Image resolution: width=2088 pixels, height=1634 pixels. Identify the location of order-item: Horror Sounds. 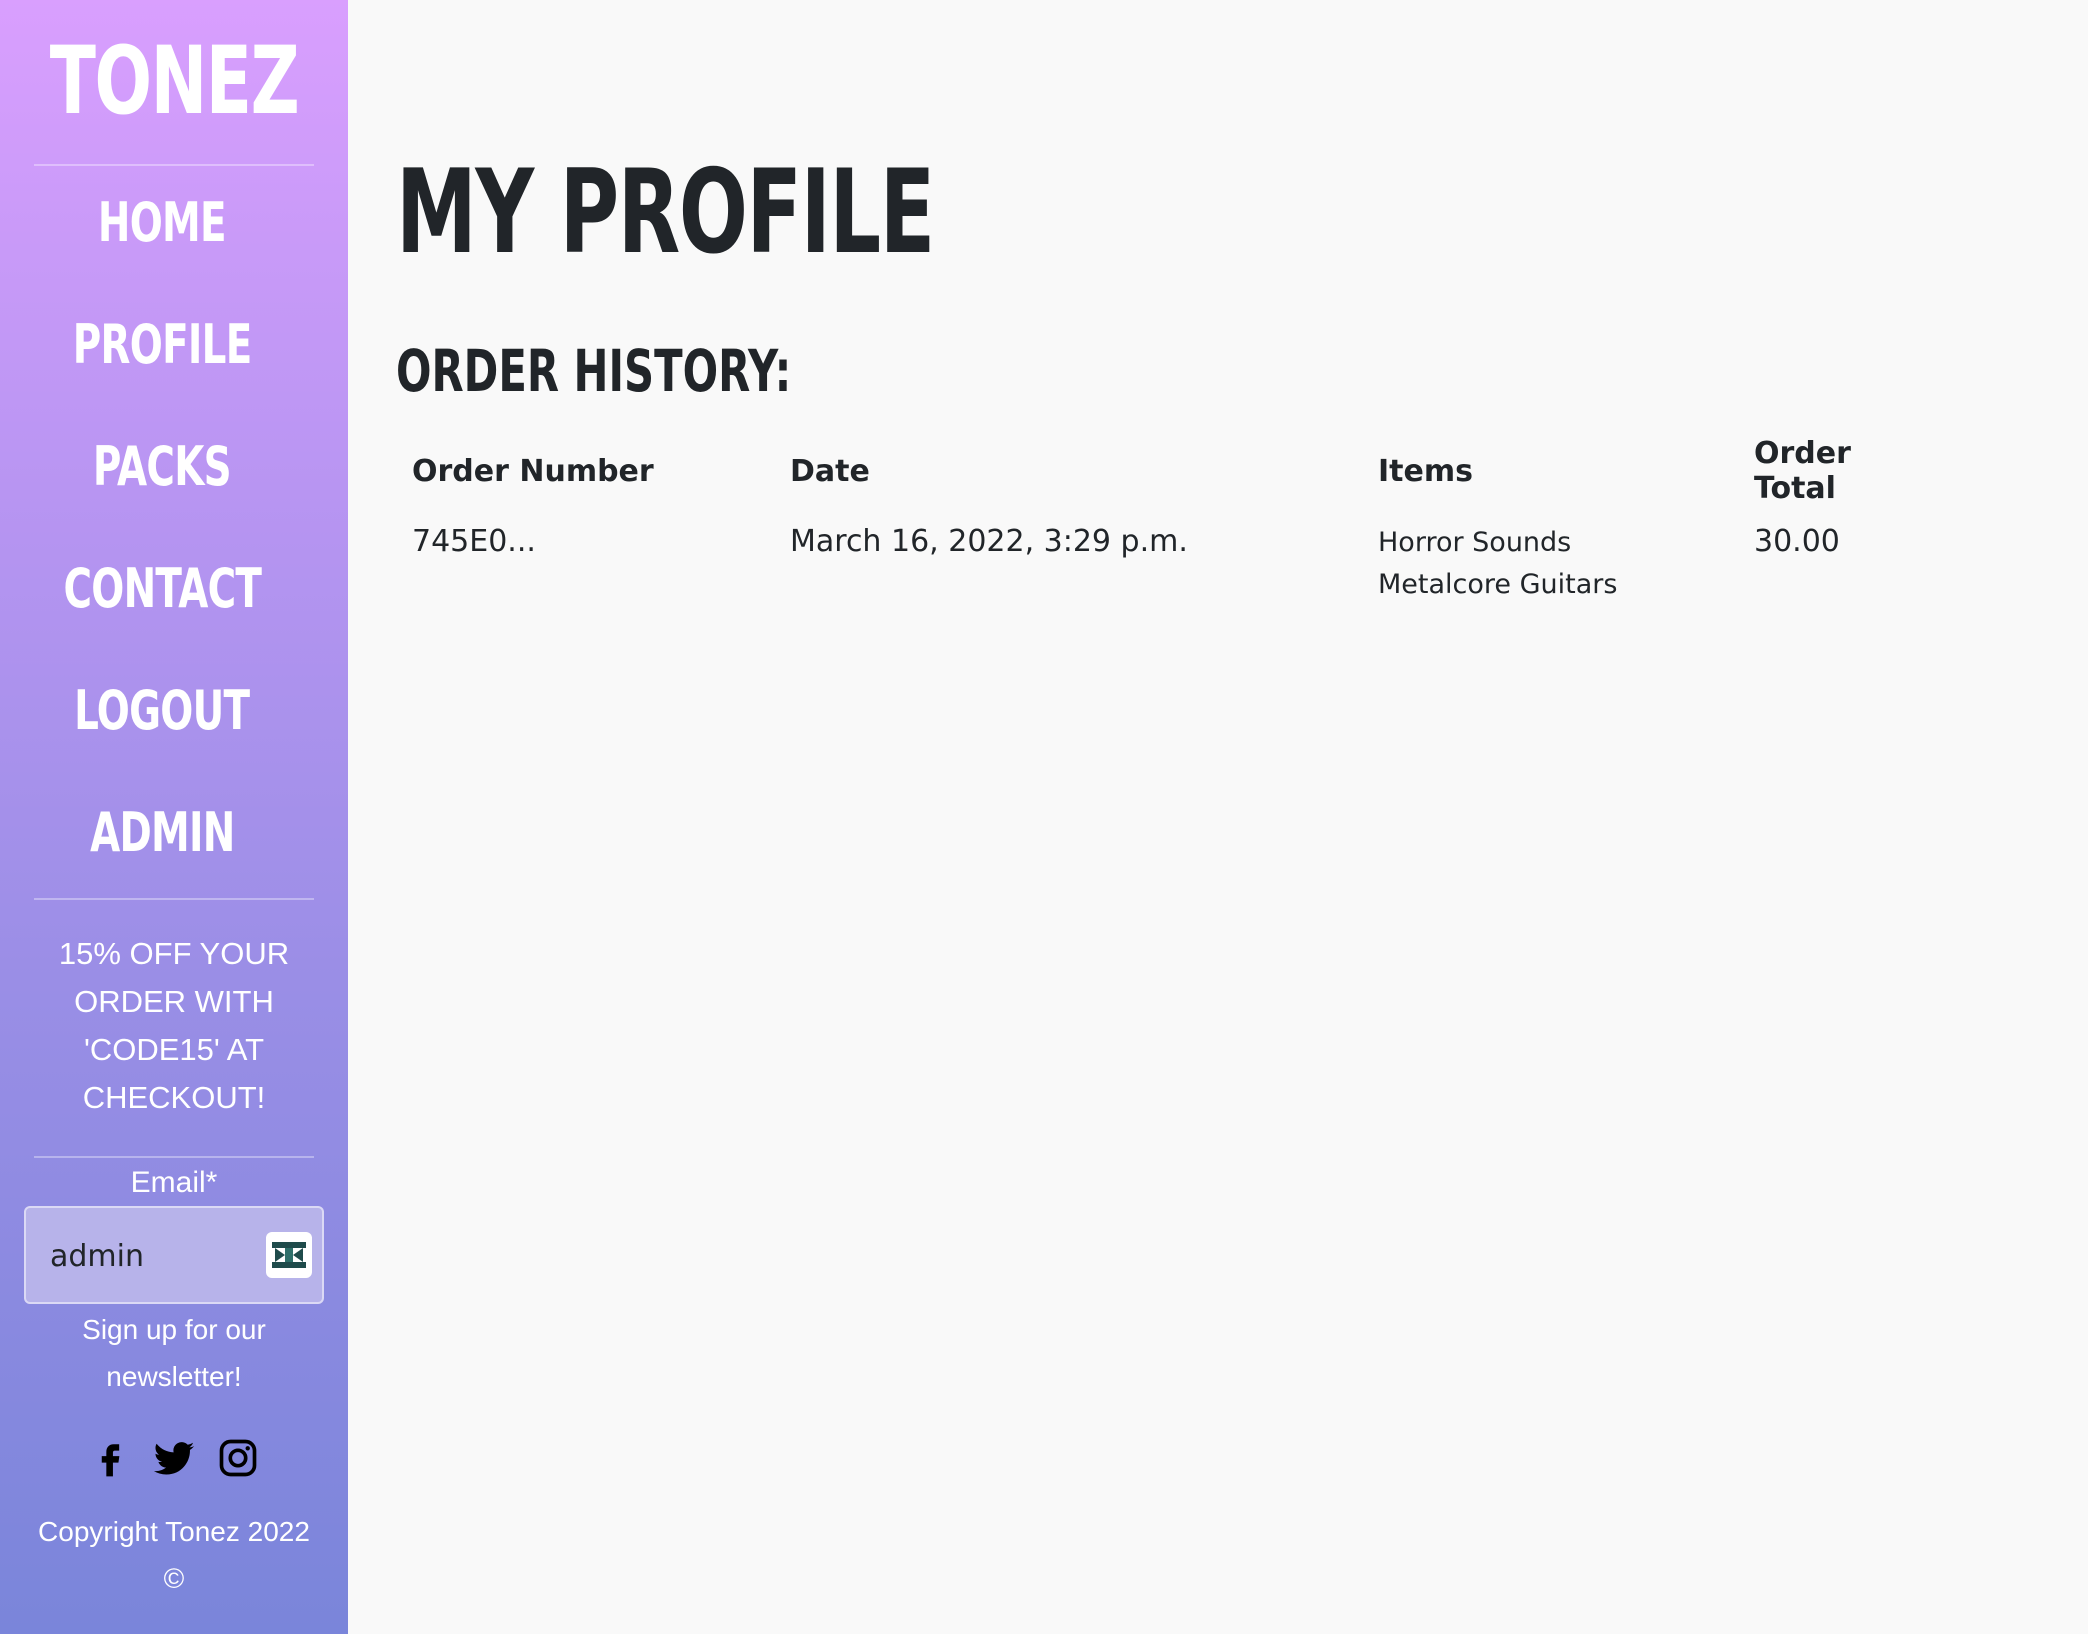
(1475, 542).